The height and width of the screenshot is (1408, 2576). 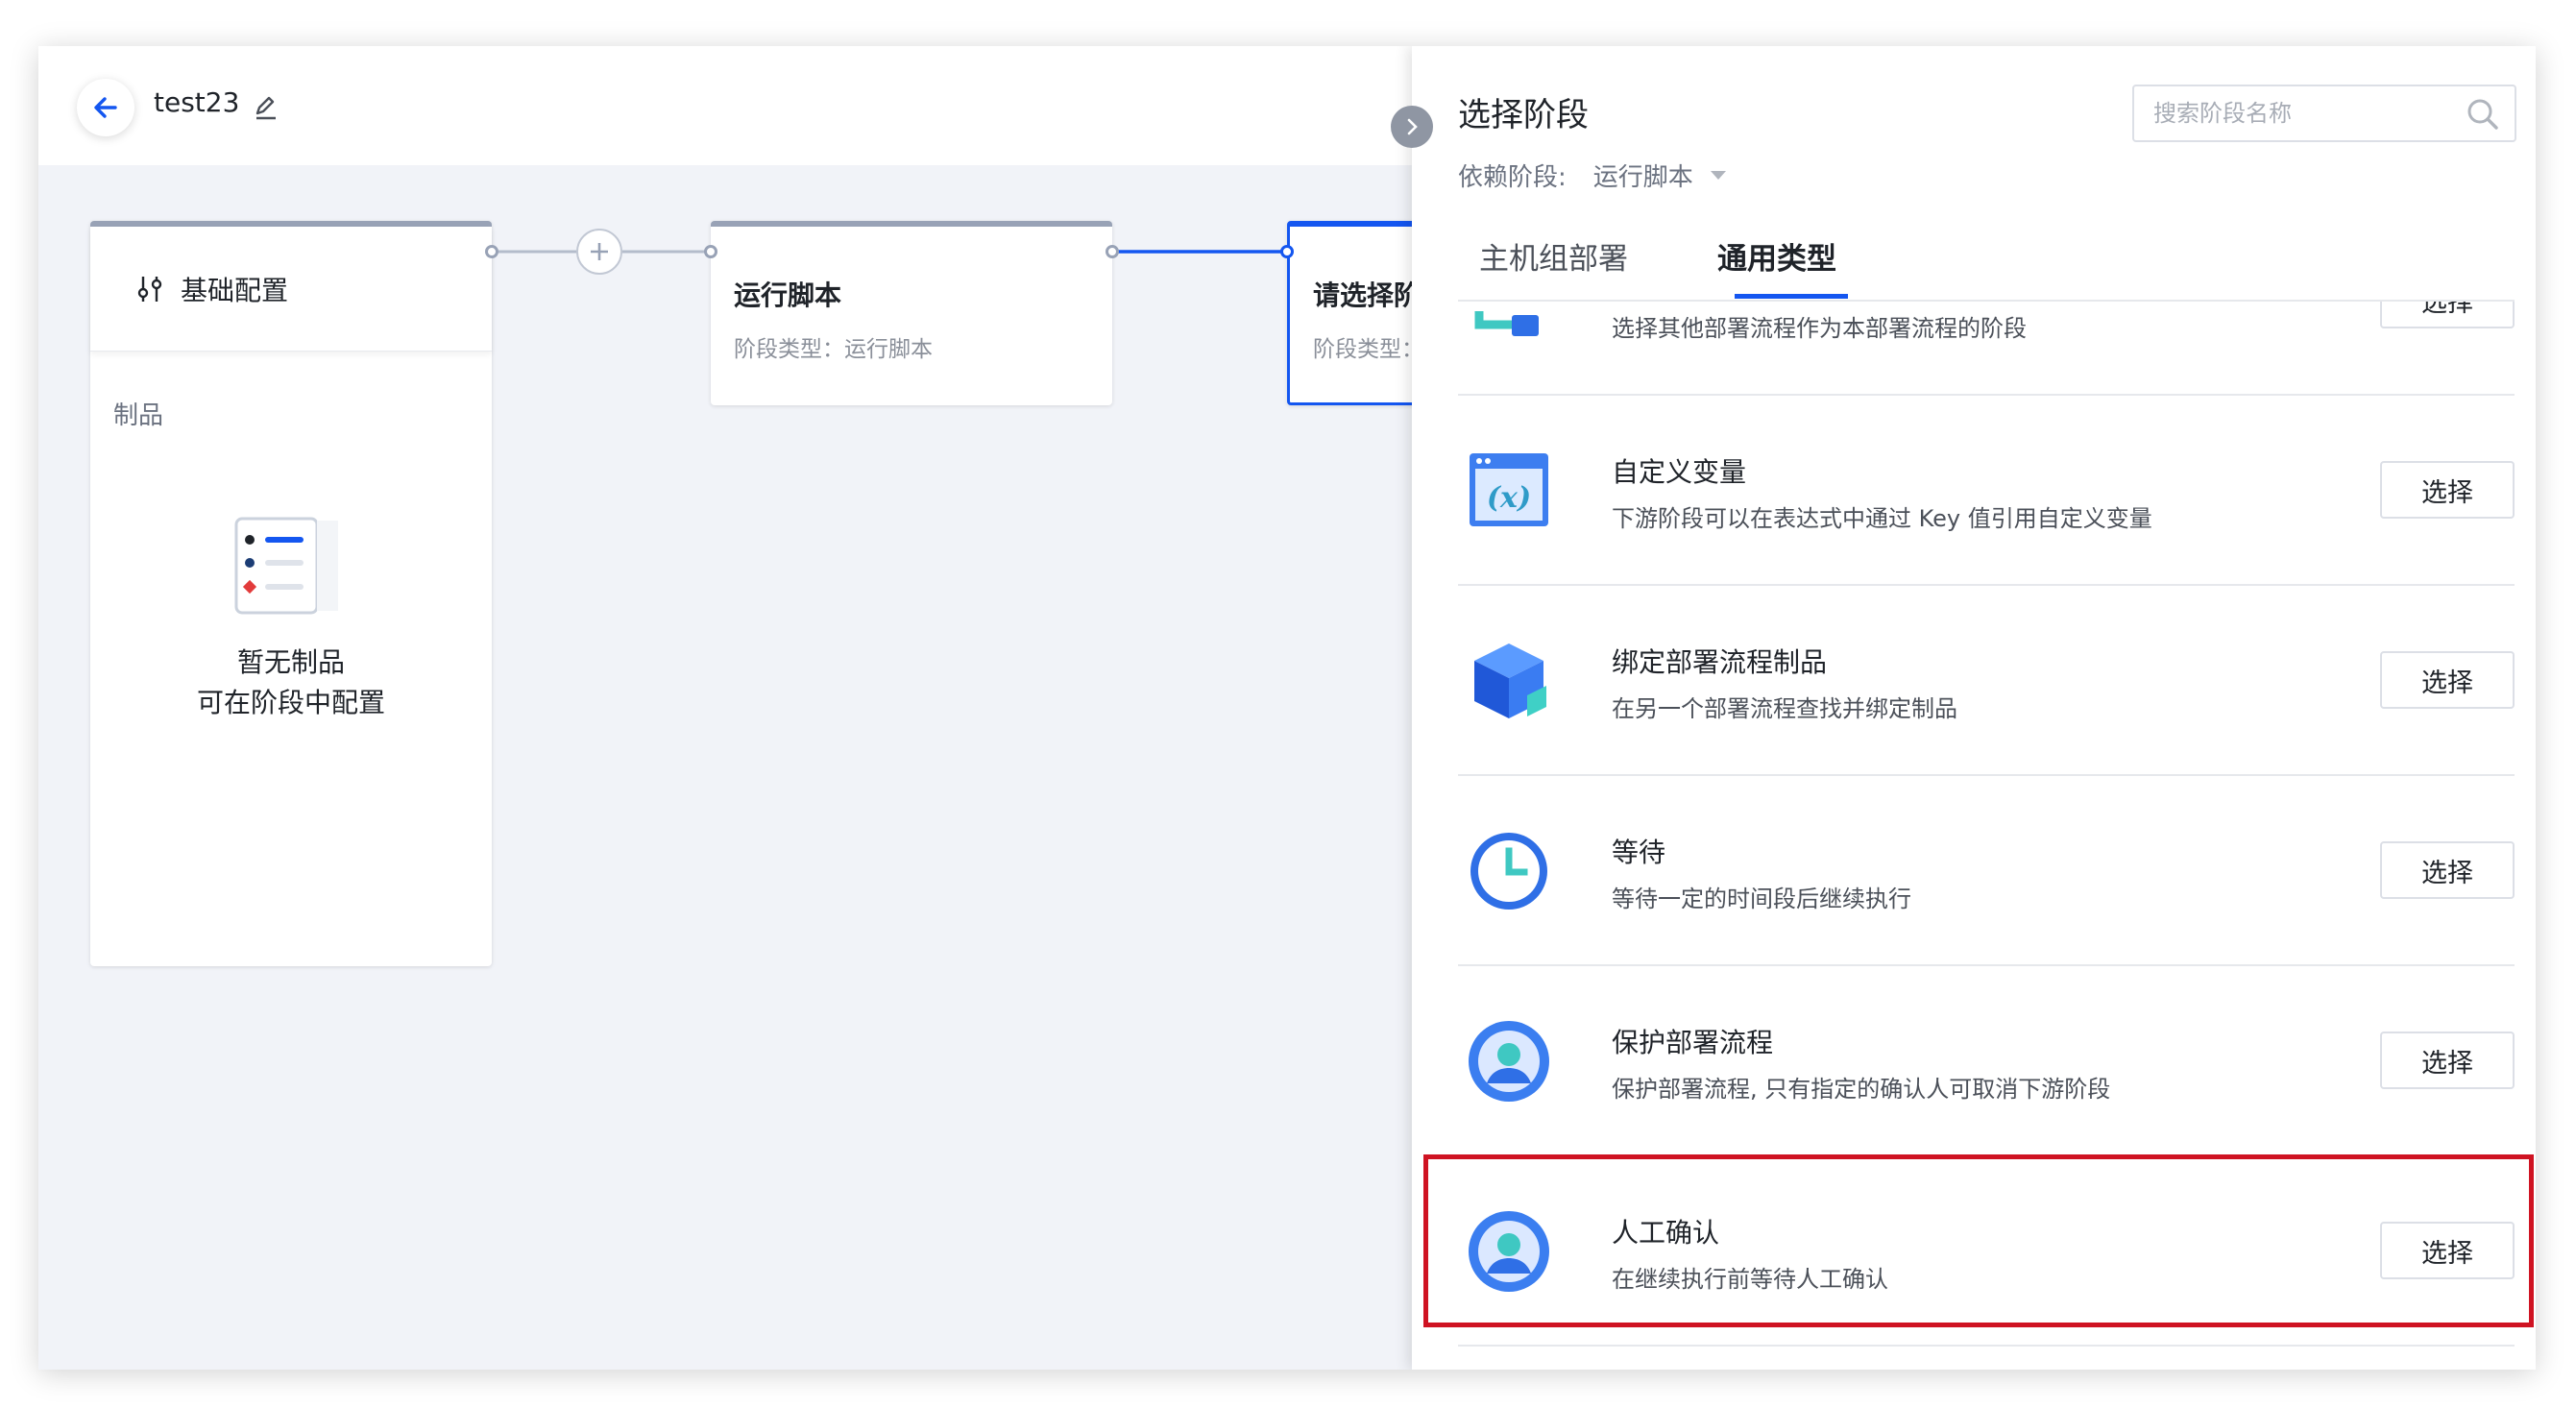 What do you see at coordinates (286, 566) in the screenshot?
I see `empty-artifacts-illustration` at bounding box center [286, 566].